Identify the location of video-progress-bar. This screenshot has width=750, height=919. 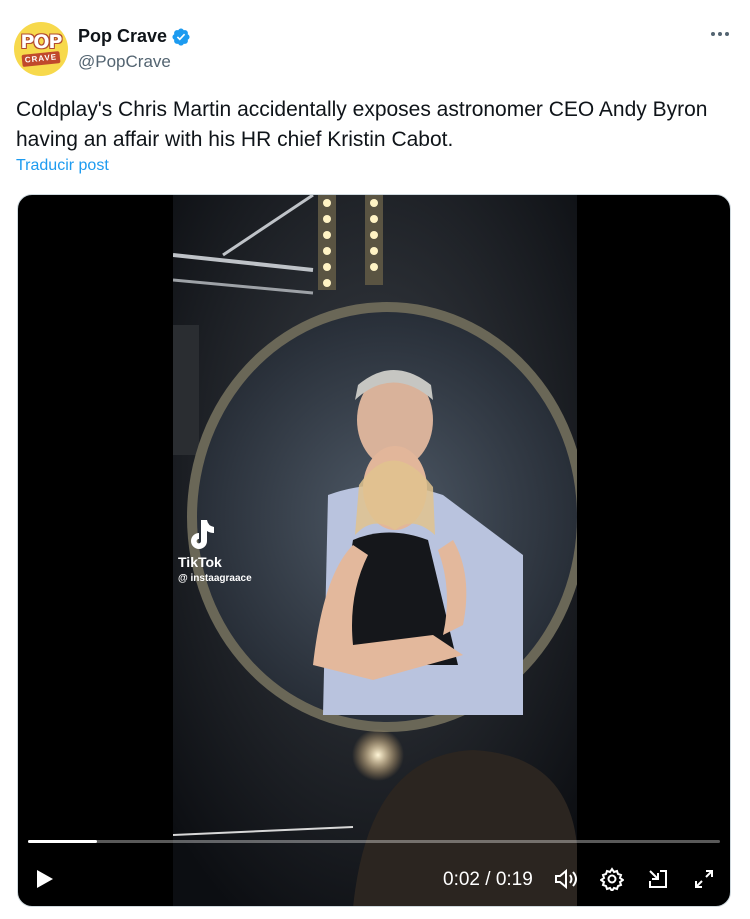
(374, 841).